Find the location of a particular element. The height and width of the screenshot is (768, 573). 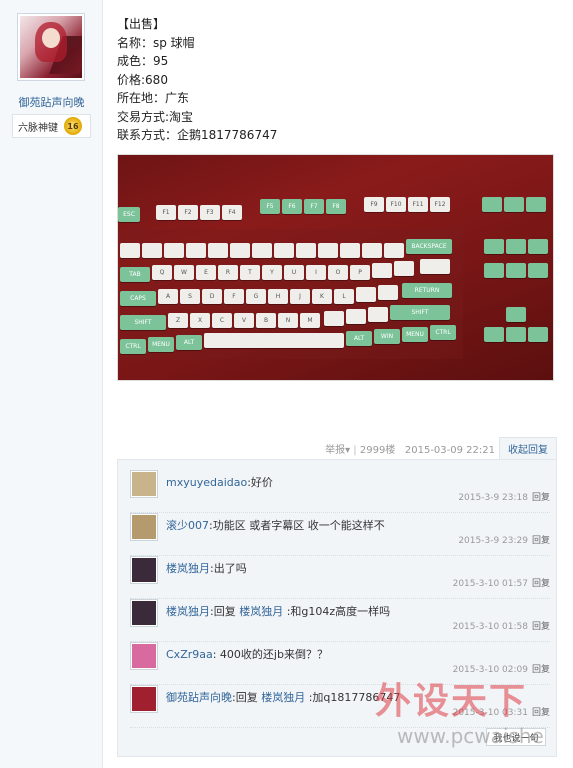

keycap: CAPS is located at coordinates (138, 298).